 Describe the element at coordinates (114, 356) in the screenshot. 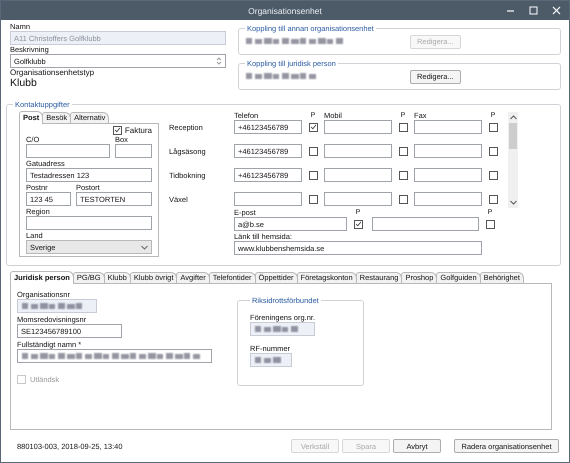

I see `text-field` at that location.